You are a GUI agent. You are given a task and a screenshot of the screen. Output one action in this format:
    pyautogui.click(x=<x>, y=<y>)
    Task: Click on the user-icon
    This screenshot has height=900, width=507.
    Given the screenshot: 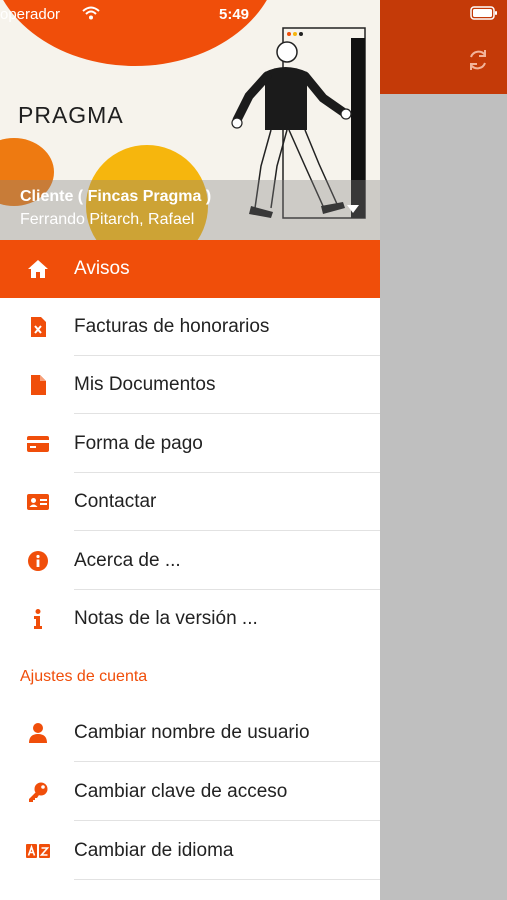 What is the action you would take?
    pyautogui.click(x=38, y=733)
    